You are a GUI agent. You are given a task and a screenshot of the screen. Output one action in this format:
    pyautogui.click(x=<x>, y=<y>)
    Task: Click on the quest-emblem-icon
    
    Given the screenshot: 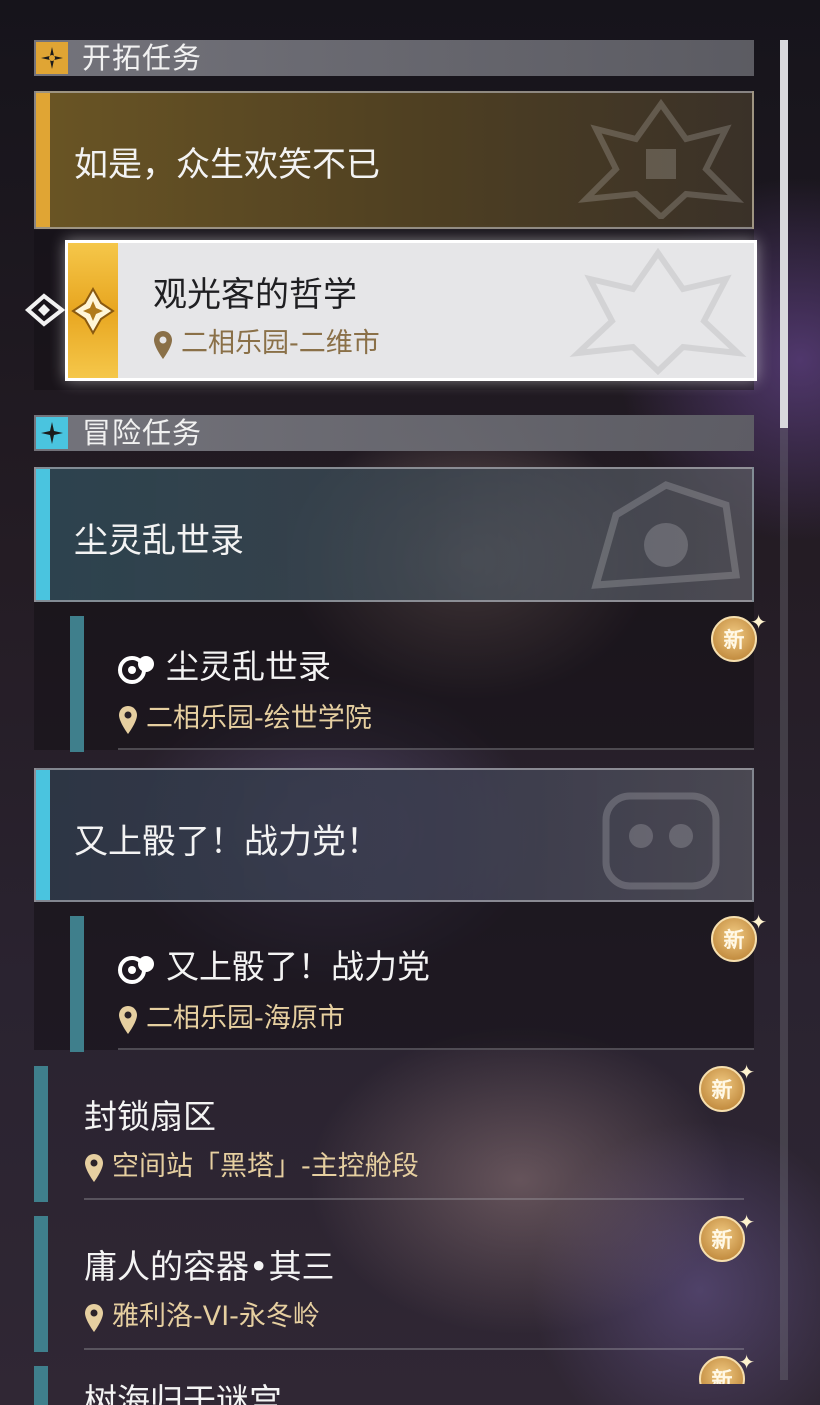 What is the action you would take?
    pyautogui.click(x=658, y=311)
    